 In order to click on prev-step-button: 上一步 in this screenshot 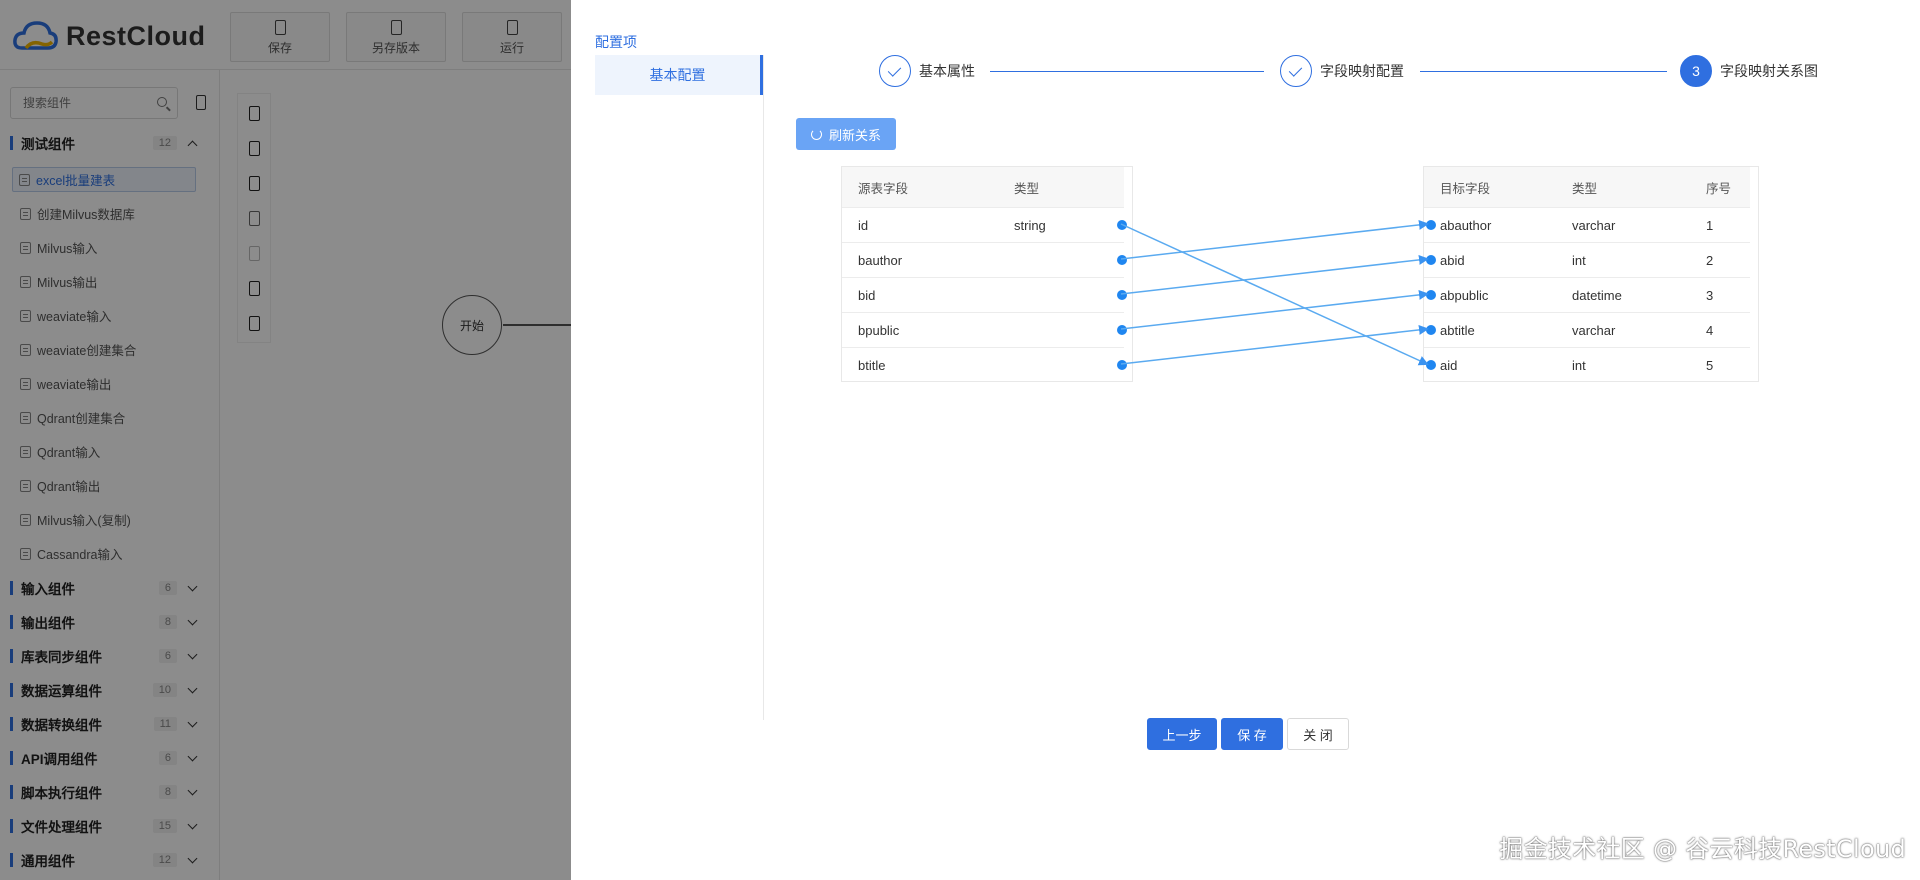, I will do `click(1182, 734)`.